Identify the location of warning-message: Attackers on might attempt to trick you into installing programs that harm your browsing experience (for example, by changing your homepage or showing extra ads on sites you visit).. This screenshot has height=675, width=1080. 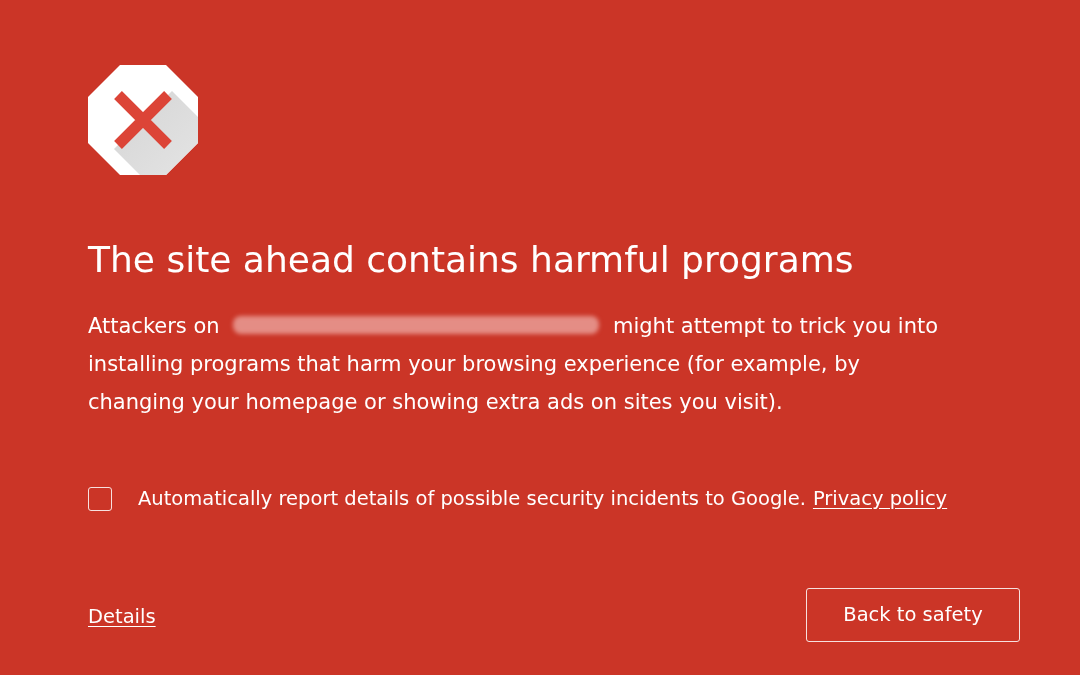
(519, 364).